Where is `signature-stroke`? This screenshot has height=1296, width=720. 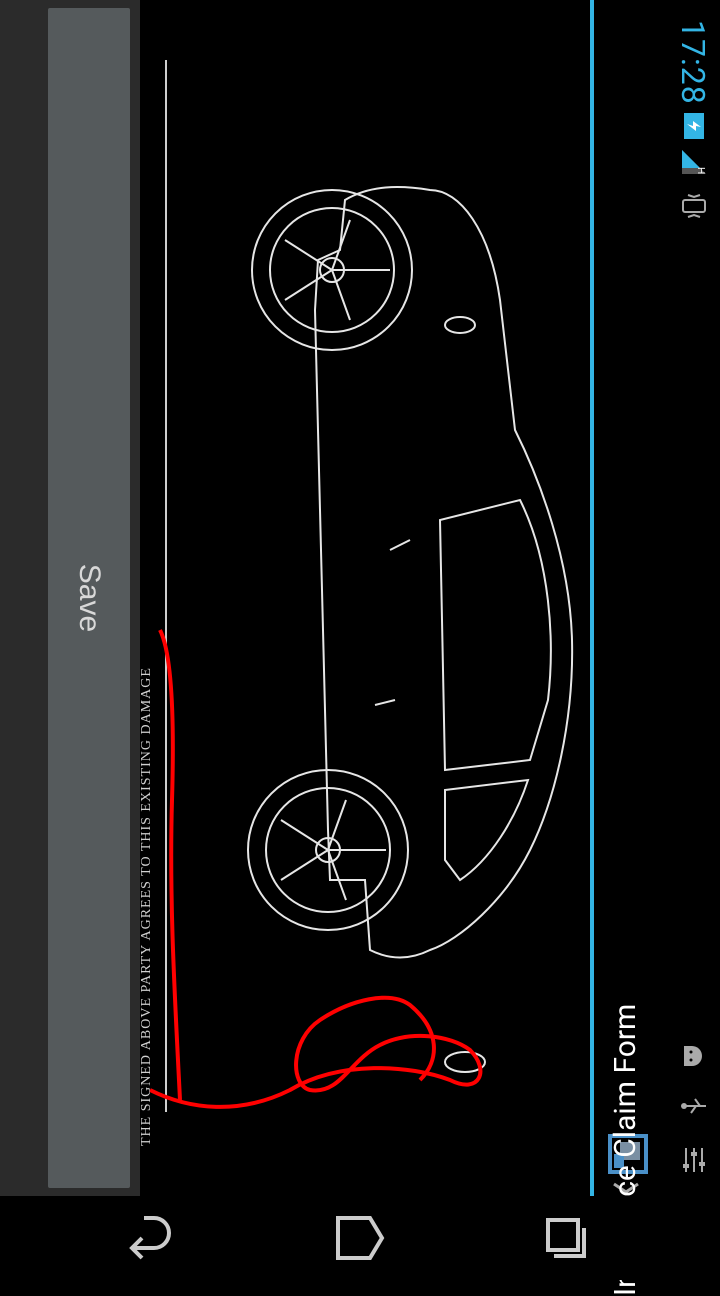
signature-stroke is located at coordinates (316, 1052).